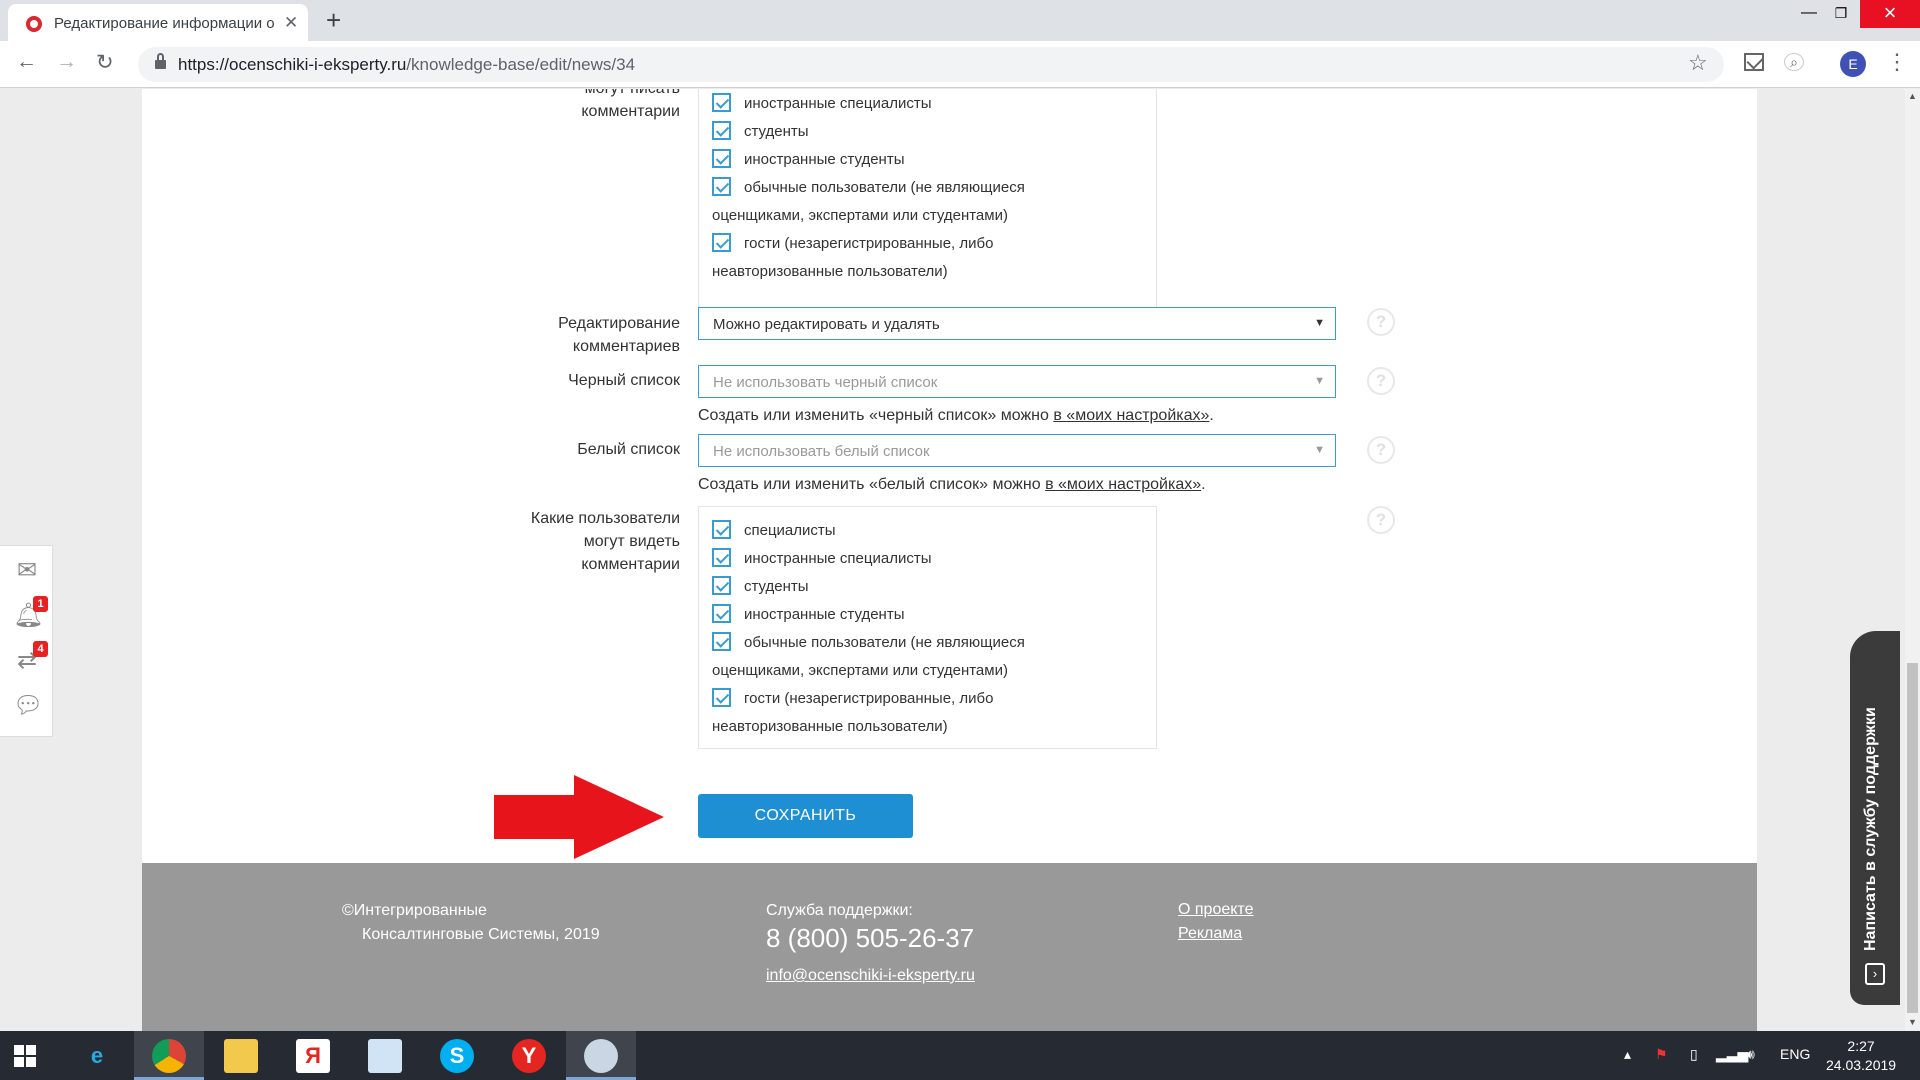 The image size is (1920, 1080). What do you see at coordinates (760, 586) in the screenshot?
I see `checkbox-view-students: студенты` at bounding box center [760, 586].